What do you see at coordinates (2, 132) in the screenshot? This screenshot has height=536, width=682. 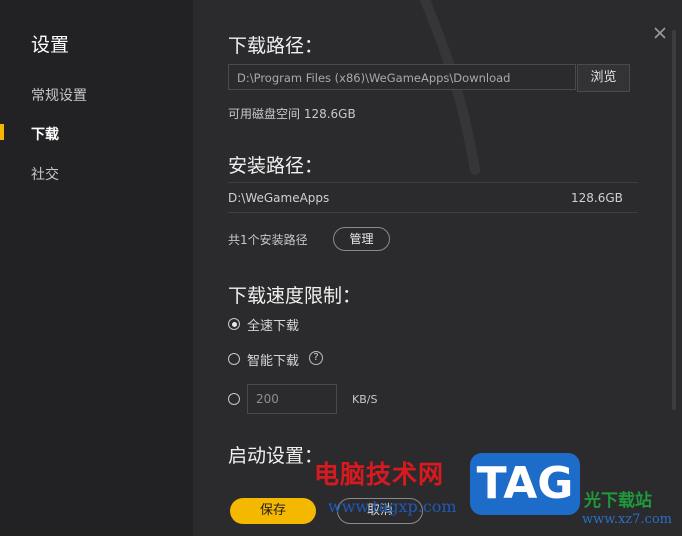 I see `active-indicator` at bounding box center [2, 132].